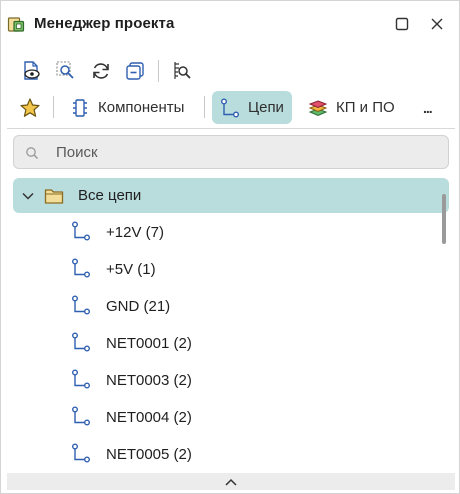 Image resolution: width=460 pixels, height=494 pixels. What do you see at coordinates (149, 417) in the screenshot?
I see `net-label: NET0004 (2)` at bounding box center [149, 417].